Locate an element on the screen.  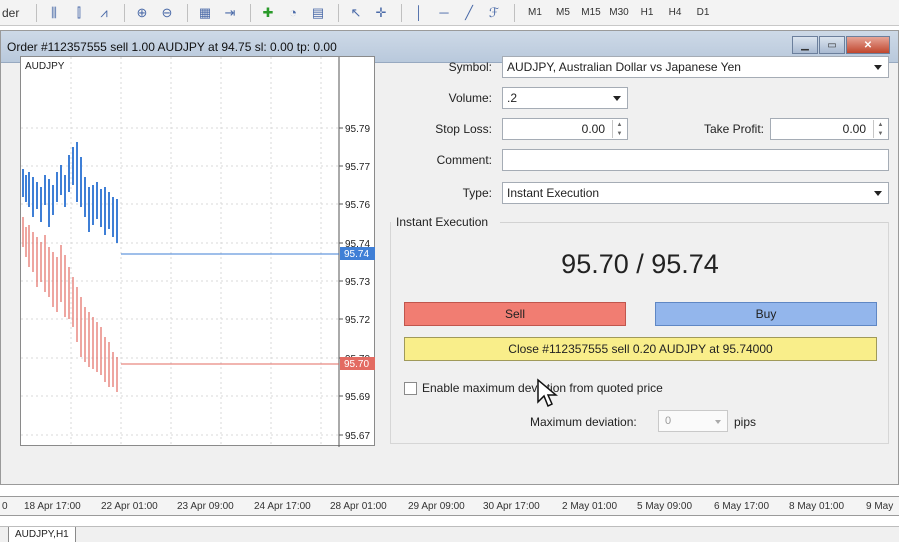
candle-chart-icon: ⫿ is located at coordinates (79, 13).